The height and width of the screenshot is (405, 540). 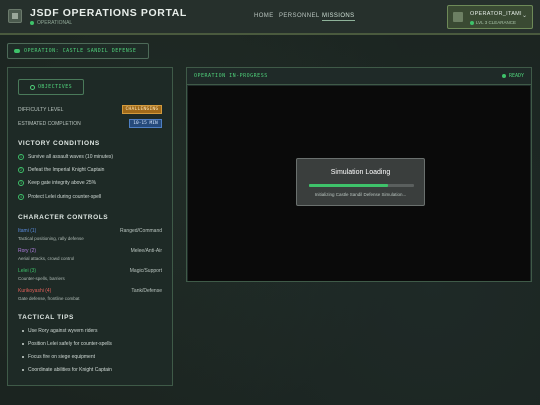 I want to click on victory-text: Defeat the Imperial Knight Captain, so click(x=66, y=170).